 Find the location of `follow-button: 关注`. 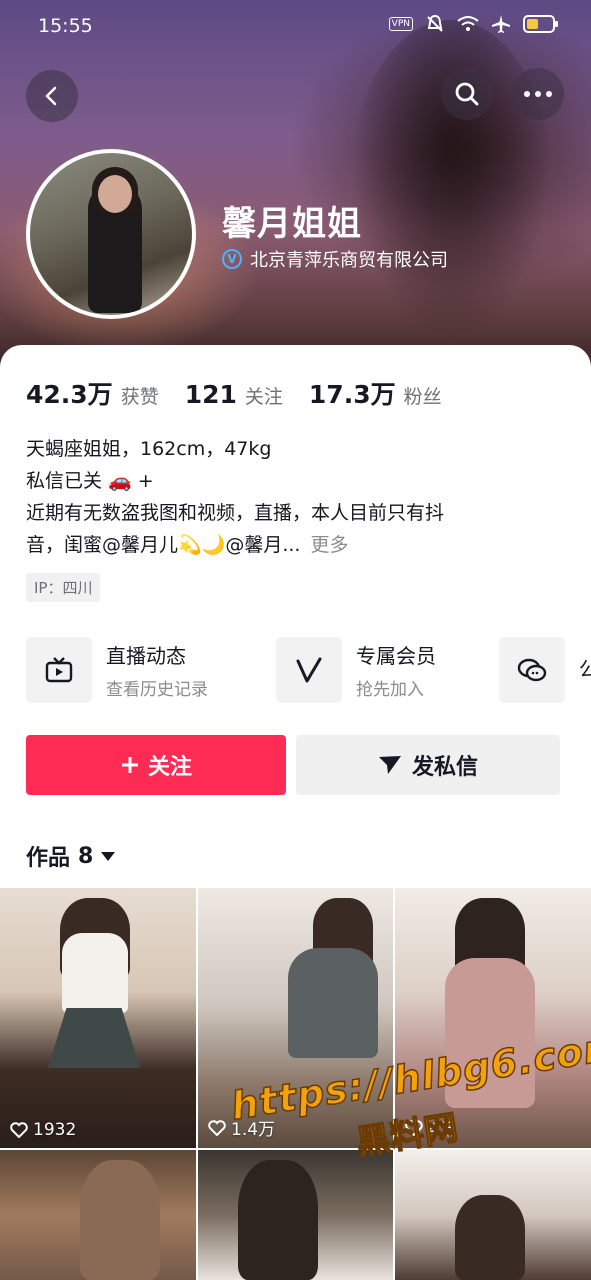

follow-button: 关注 is located at coordinates (156, 765).